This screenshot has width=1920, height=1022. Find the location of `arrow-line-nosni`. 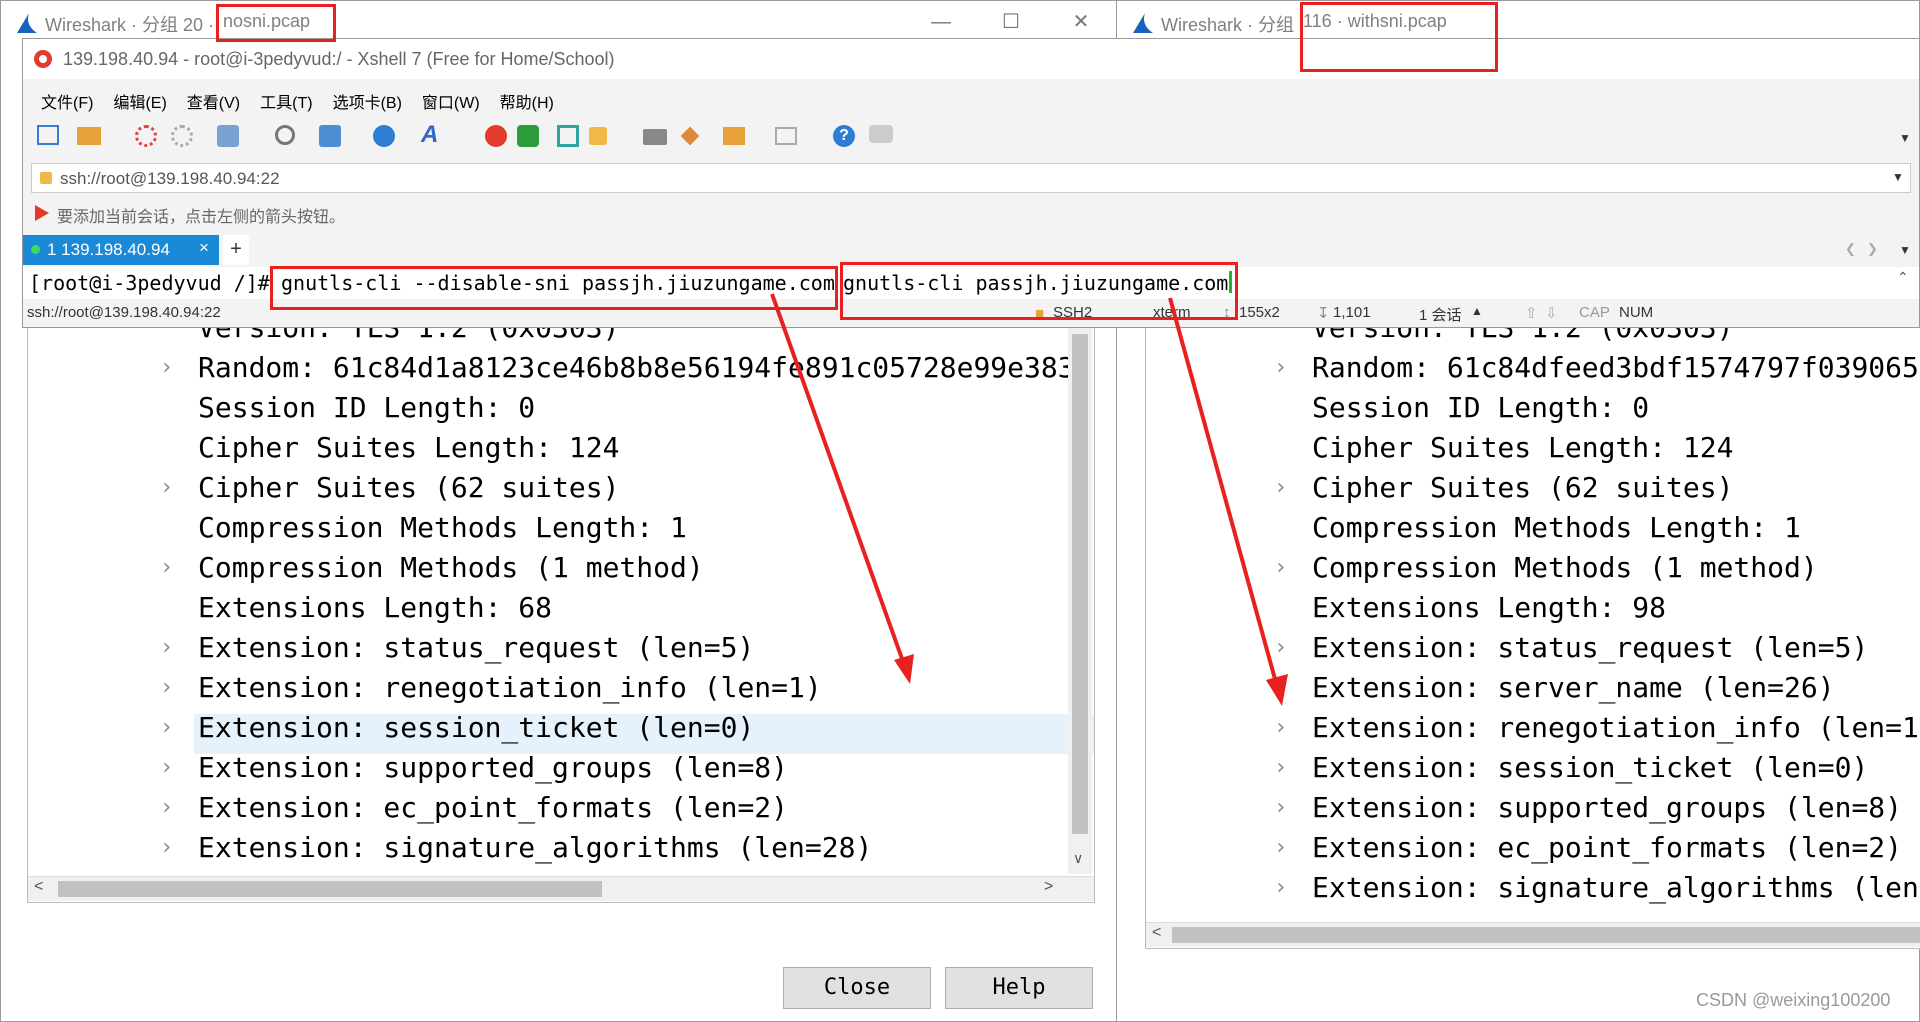

arrow-line-nosni is located at coordinates (839, 482).